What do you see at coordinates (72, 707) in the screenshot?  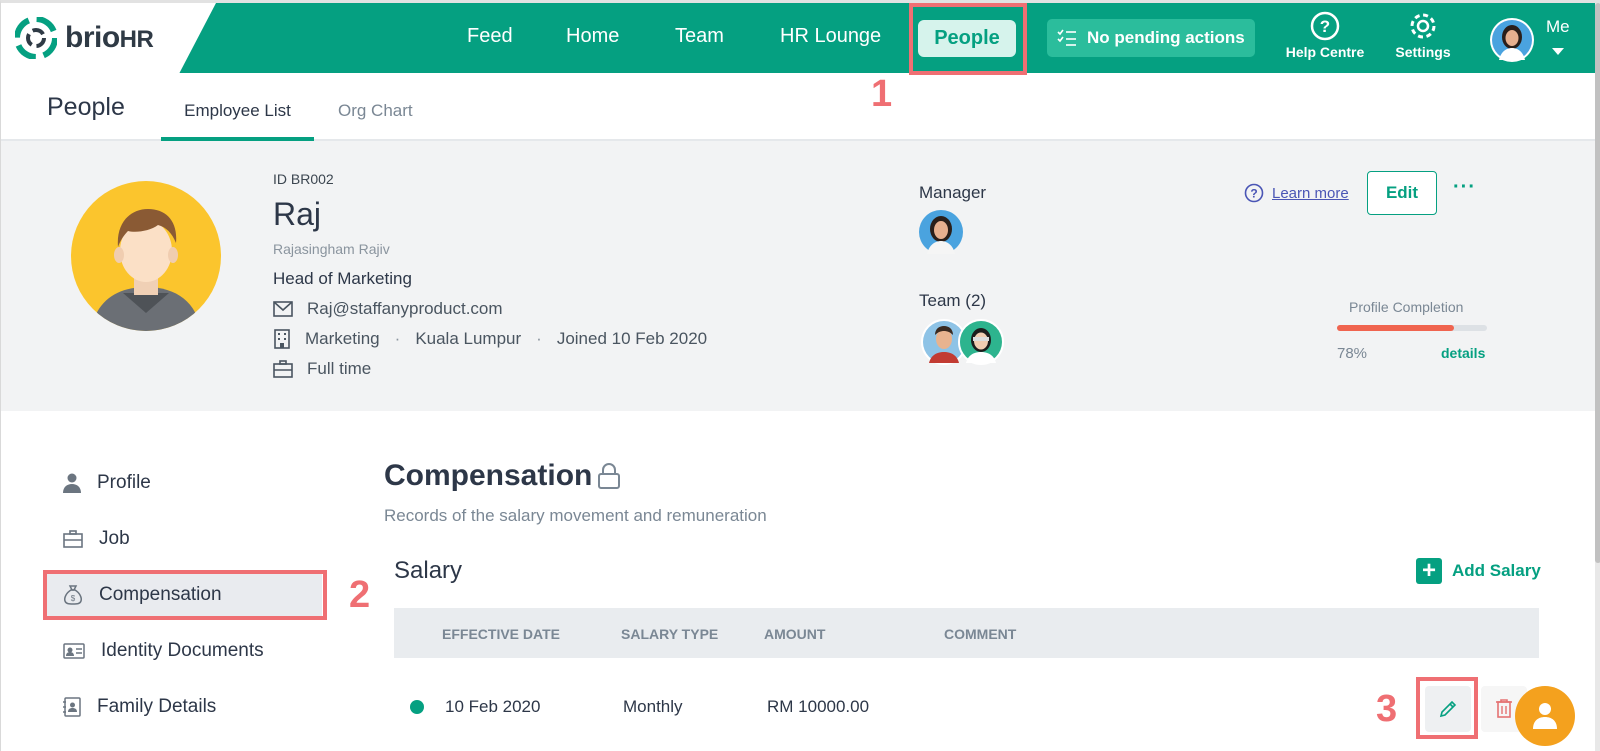 I see `contact-book-icon` at bounding box center [72, 707].